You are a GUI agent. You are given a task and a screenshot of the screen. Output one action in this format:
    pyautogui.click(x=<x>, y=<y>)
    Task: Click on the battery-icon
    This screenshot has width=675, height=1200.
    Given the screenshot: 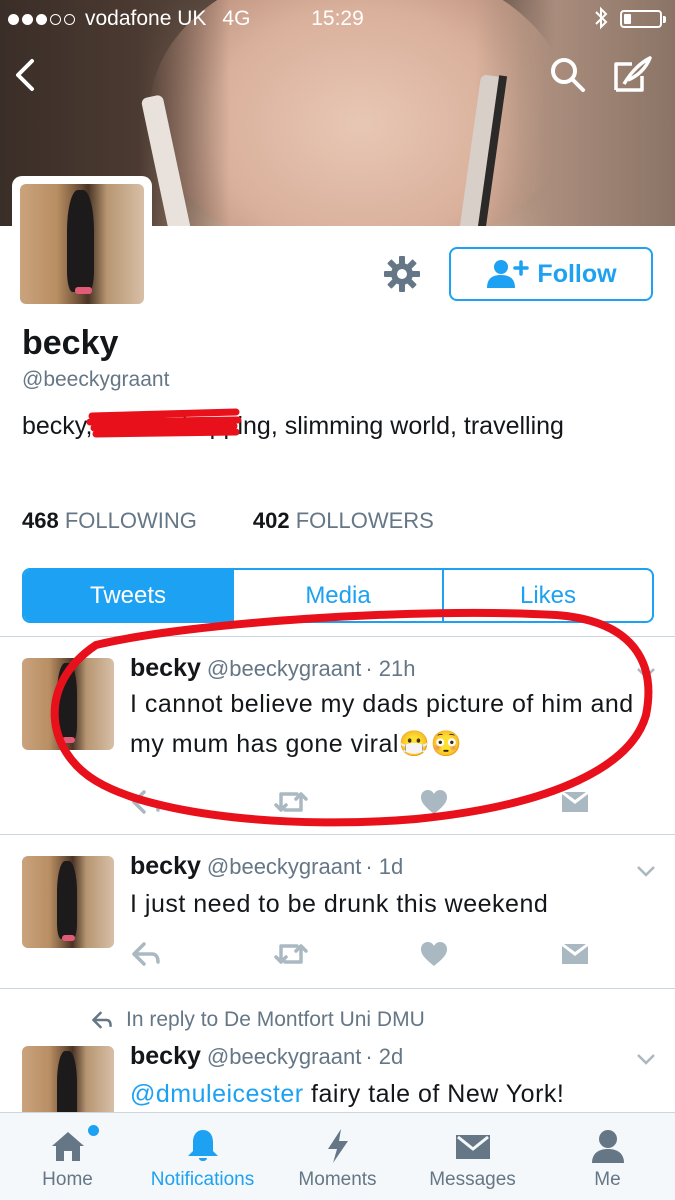 What is the action you would take?
    pyautogui.click(x=643, y=19)
    